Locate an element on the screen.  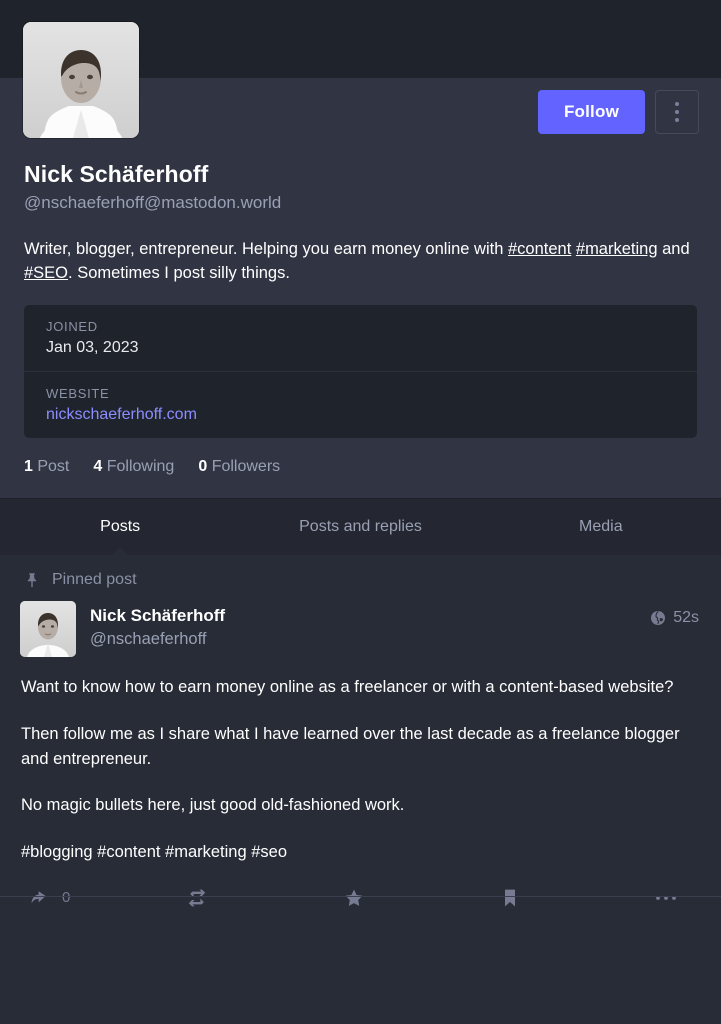
pinned-post-banner: Pinned post is located at coordinates (360, 580).